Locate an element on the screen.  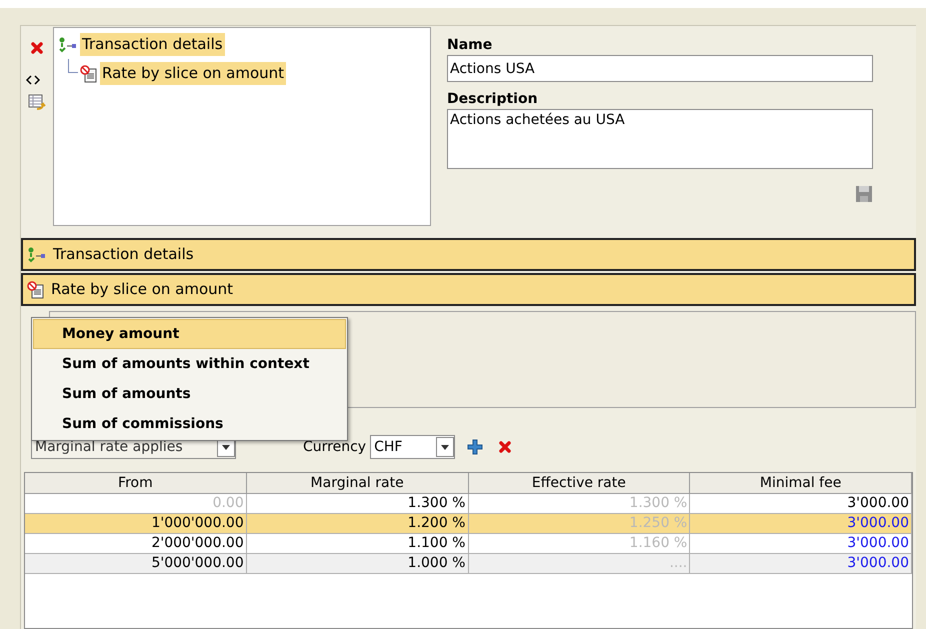
remove-icon is located at coordinates (505, 447).